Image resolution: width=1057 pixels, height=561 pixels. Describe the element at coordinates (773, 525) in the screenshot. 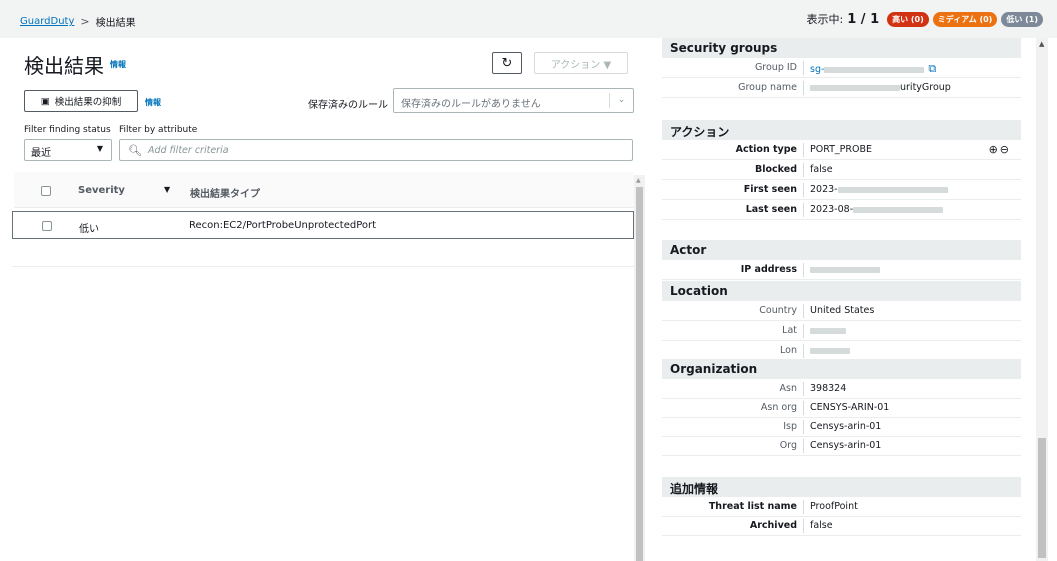

I see `archived-key: Archived` at that location.